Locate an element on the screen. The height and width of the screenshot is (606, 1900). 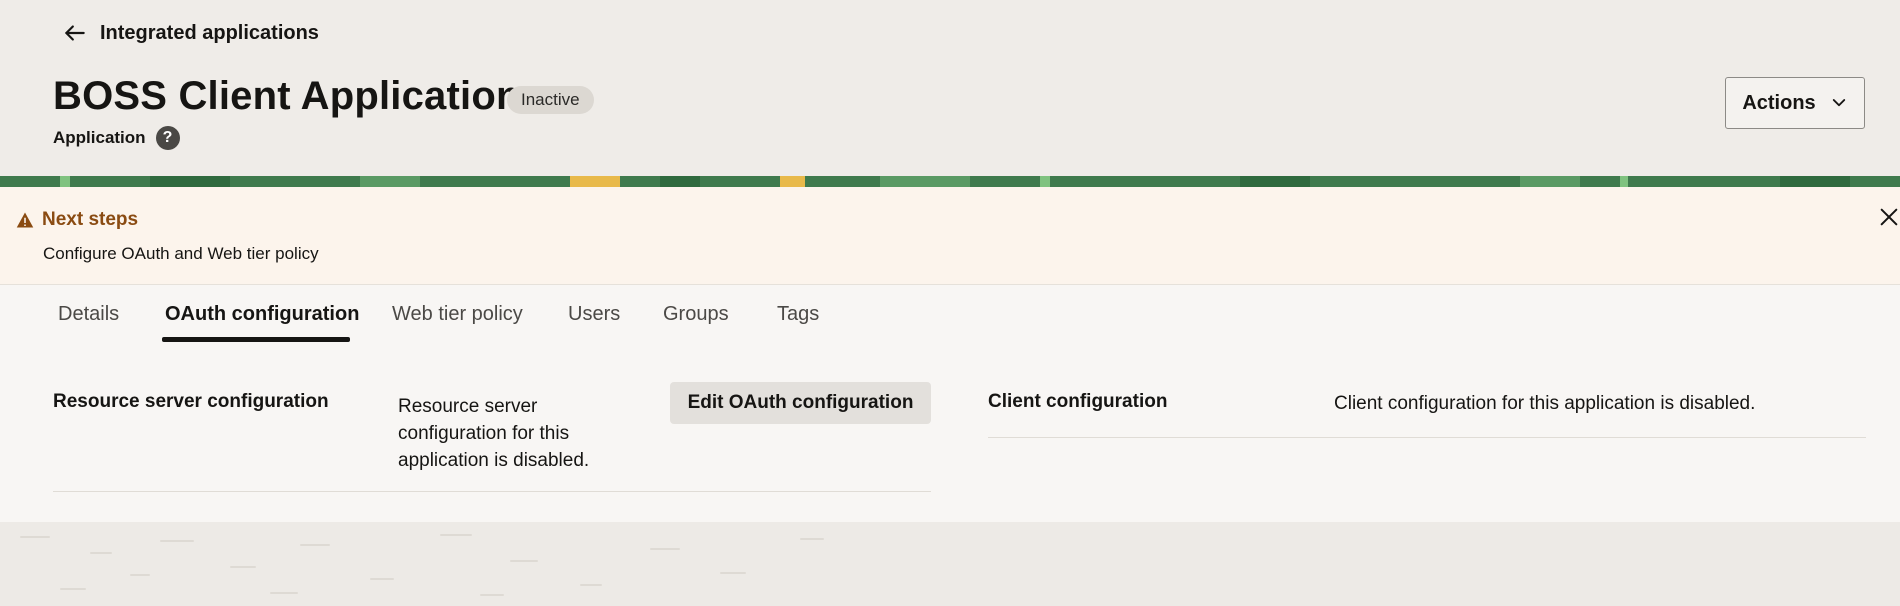
tab-oauth-configuration: OAuth configuration is located at coordinates (262, 314).